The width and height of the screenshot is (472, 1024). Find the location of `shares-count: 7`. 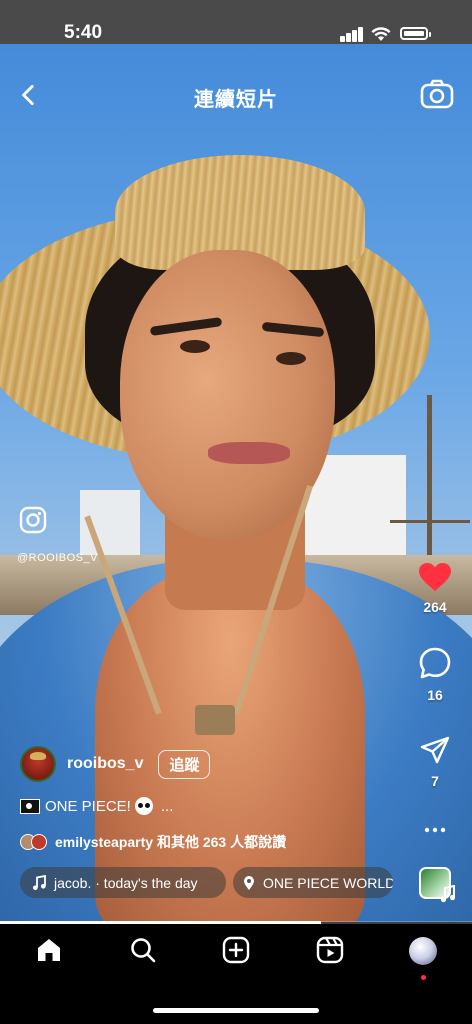

shares-count: 7 is located at coordinates (435, 781).